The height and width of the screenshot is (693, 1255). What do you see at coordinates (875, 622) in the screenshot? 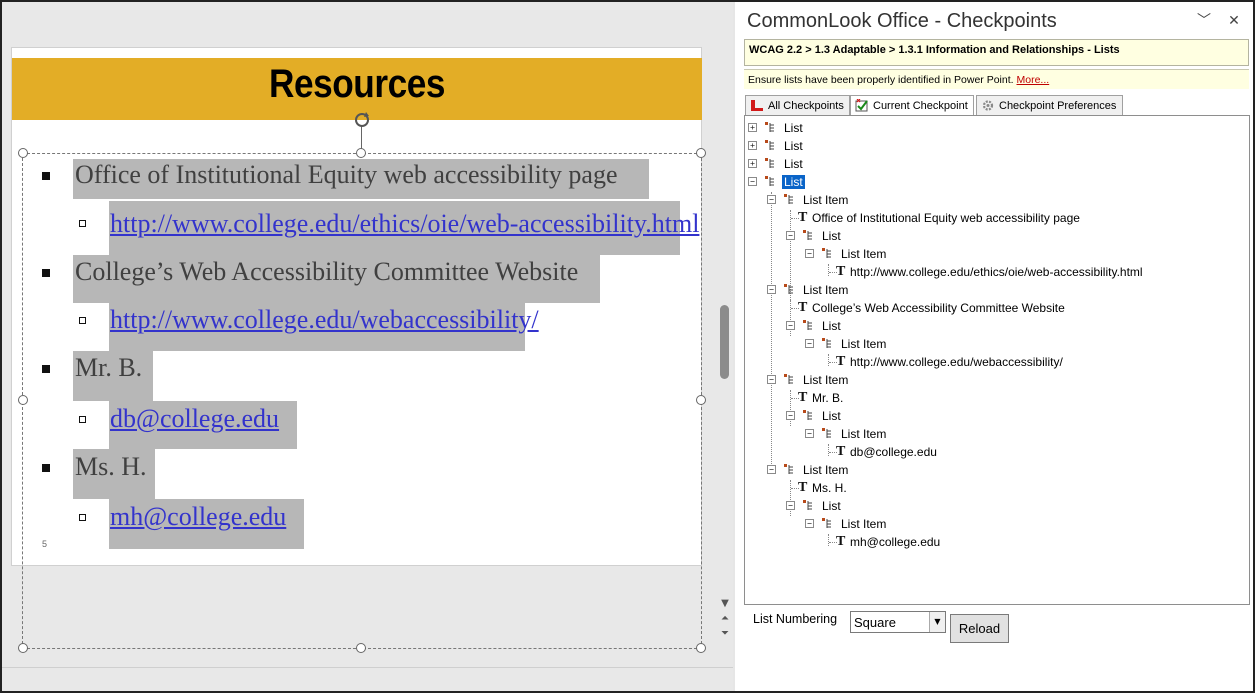
I see `list-numbering-value: Square` at bounding box center [875, 622].